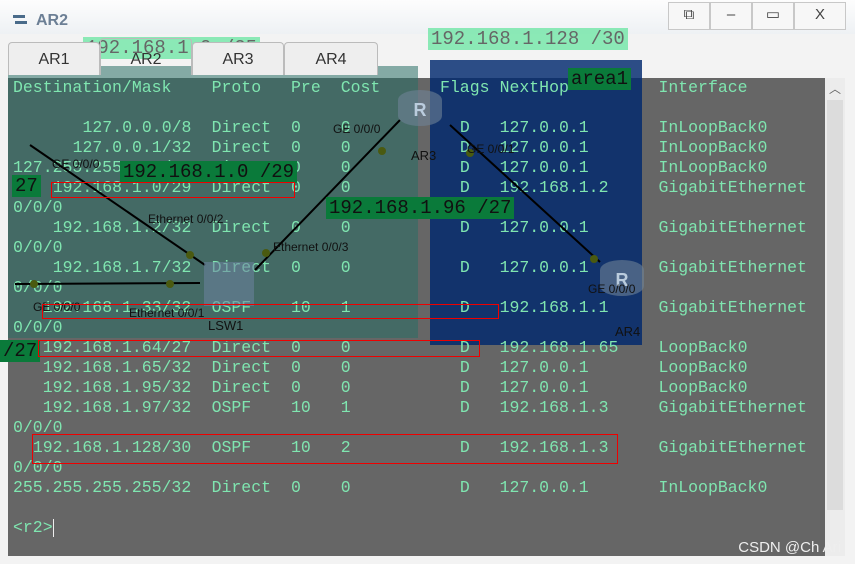 This screenshot has height=564, width=855. I want to click on subnet-label: 192.168.1.0 /29, so click(209, 172).